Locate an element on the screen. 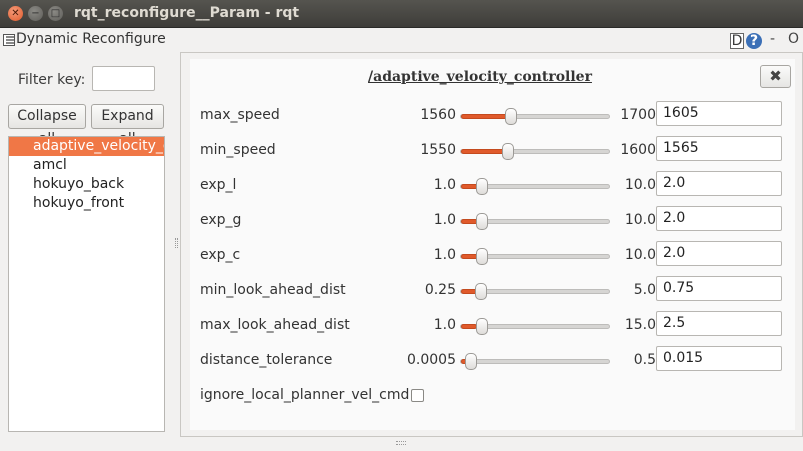 The image size is (803, 451). param-row-exp-g: exp_g 1.0 10.0 2.0 is located at coordinates (492, 221).